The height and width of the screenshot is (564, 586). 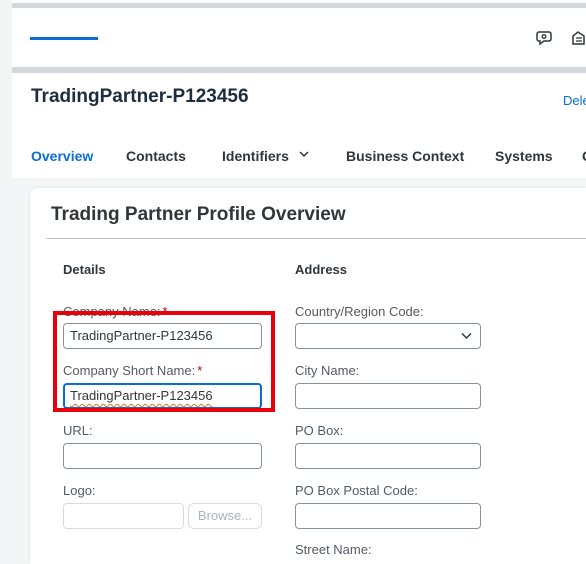 I want to click on tab-more: C, so click(x=584, y=156).